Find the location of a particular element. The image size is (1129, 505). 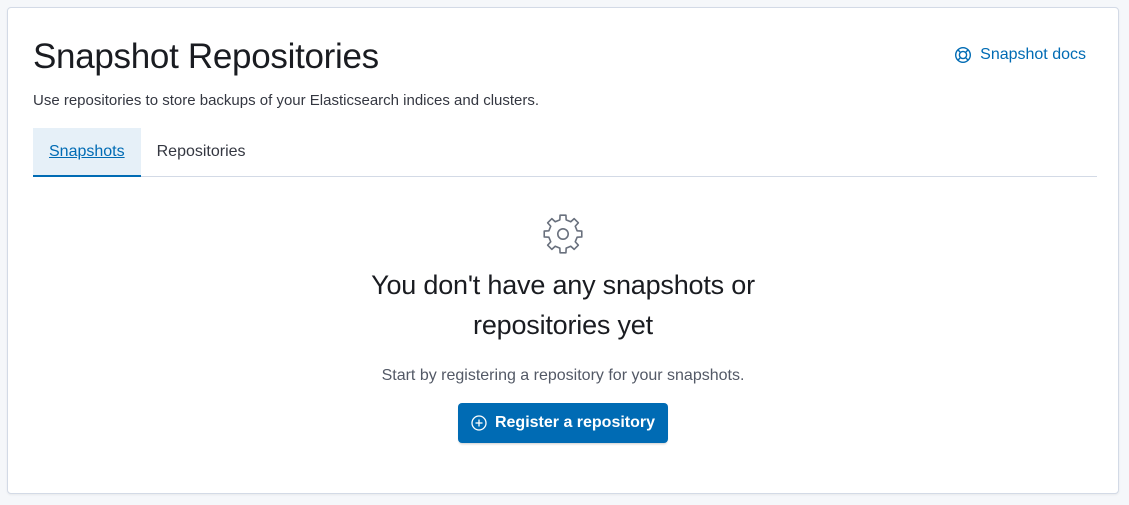

tab-snapshots: Snapshots is located at coordinates (87, 152).